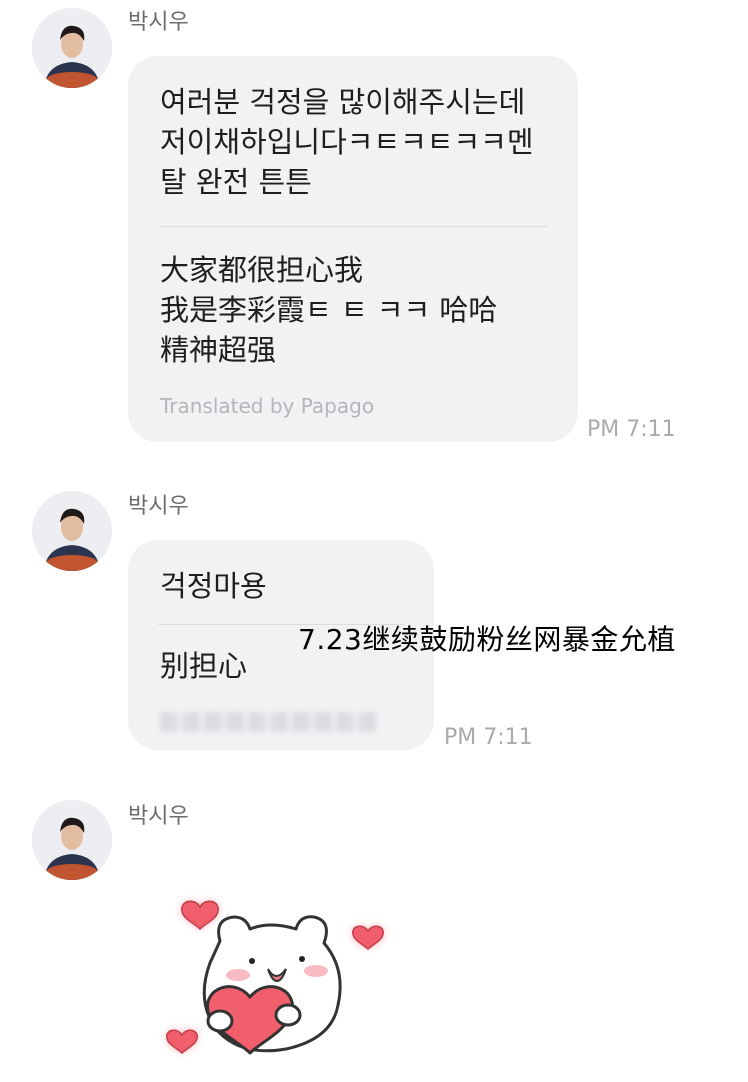 This screenshot has width=748, height=1082. I want to click on translation-credit: Translated by Papago, so click(267, 406).